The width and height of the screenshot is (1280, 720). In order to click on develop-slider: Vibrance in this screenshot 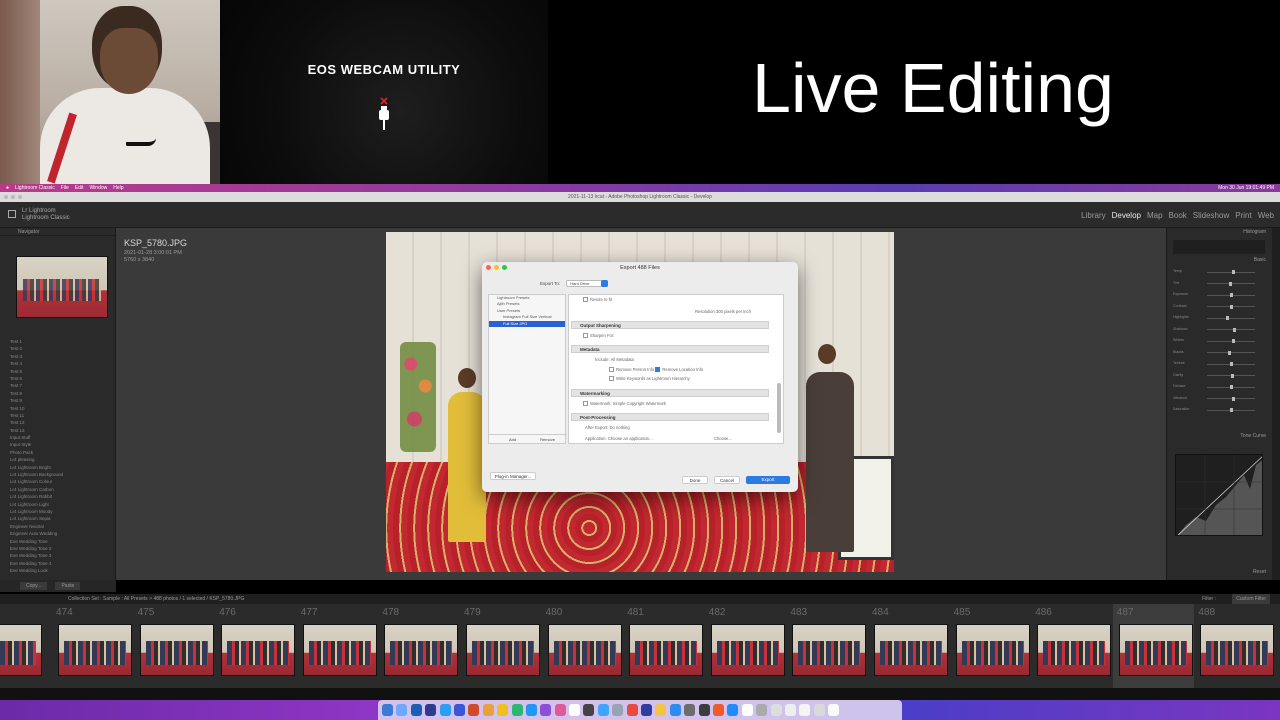, I will do `click(1219, 398)`.